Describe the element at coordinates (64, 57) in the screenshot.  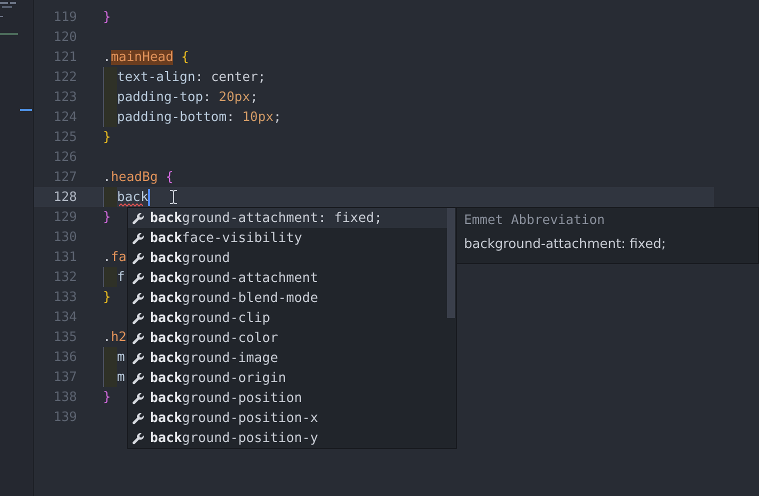
I see `line-number: 121` at that location.